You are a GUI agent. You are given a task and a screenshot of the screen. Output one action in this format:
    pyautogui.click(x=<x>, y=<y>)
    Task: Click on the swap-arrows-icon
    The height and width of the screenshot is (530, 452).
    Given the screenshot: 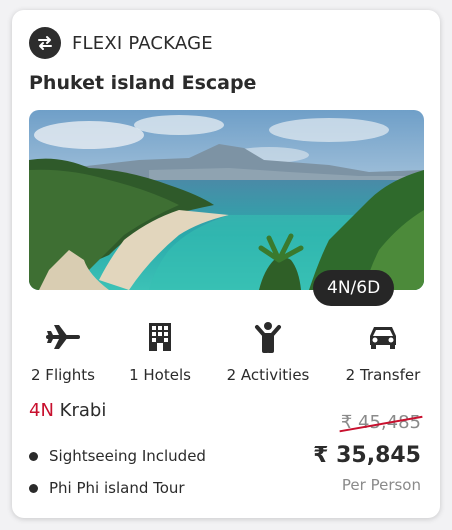 What is the action you would take?
    pyautogui.click(x=45, y=43)
    